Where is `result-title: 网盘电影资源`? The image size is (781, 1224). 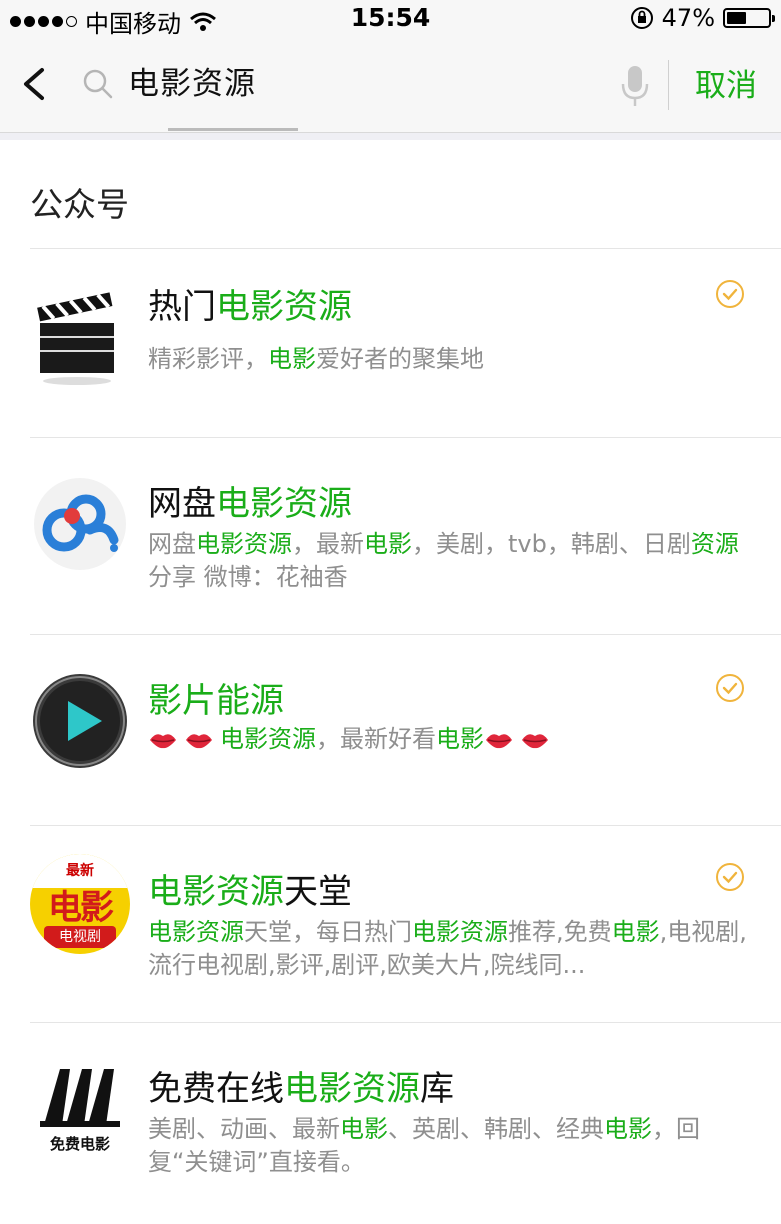 result-title: 网盘电影资源 is located at coordinates (250, 500).